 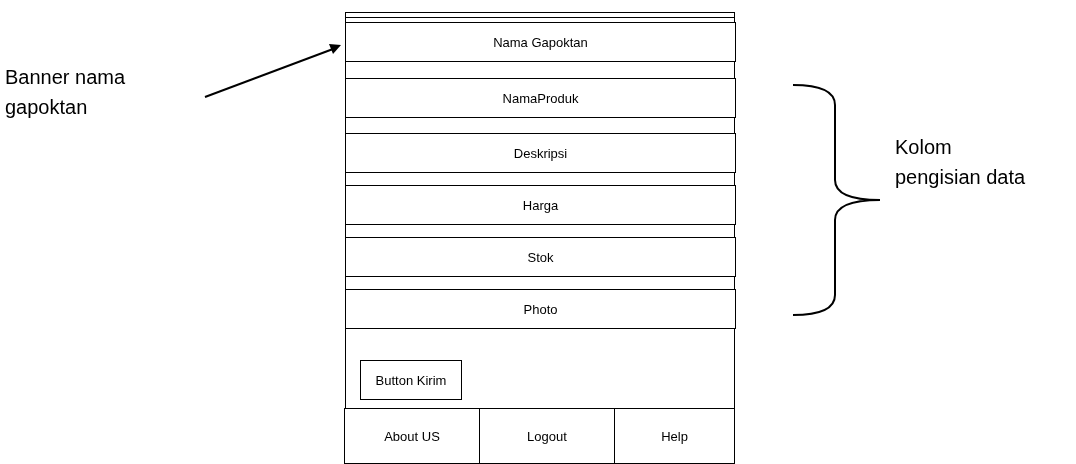 I want to click on form-field: Photo, so click(x=540, y=309).